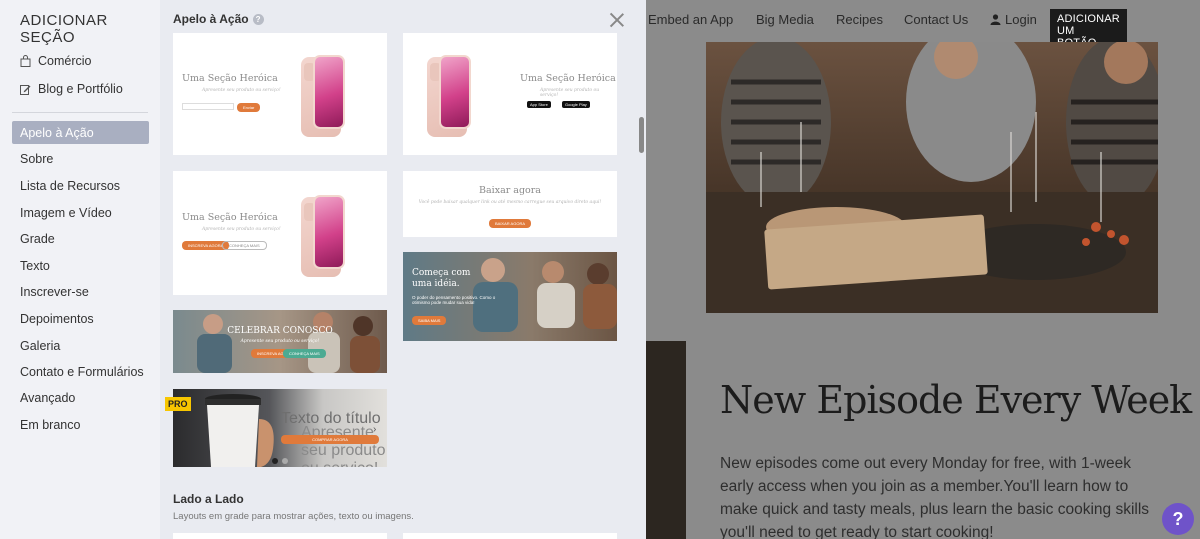  What do you see at coordinates (80, 345) in the screenshot?
I see `category-gallery: Galeria` at bounding box center [80, 345].